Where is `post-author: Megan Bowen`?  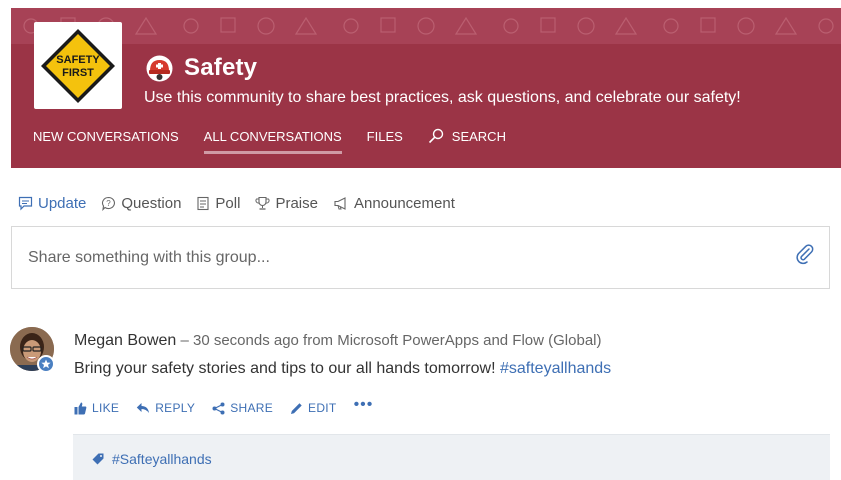 post-author: Megan Bowen is located at coordinates (125, 340).